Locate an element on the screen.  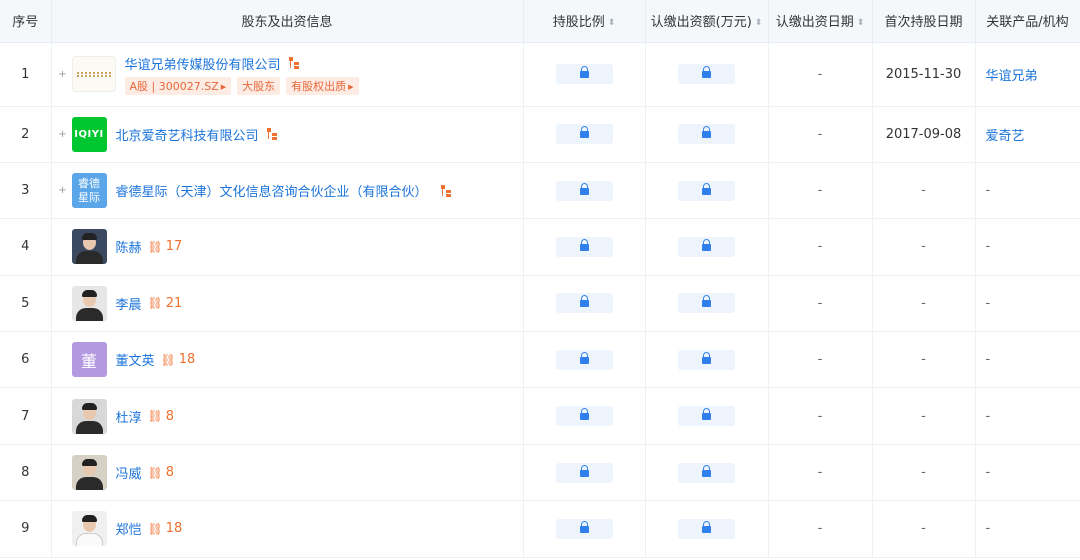
header-ratio-label: 持股比例 is located at coordinates (578, 23).